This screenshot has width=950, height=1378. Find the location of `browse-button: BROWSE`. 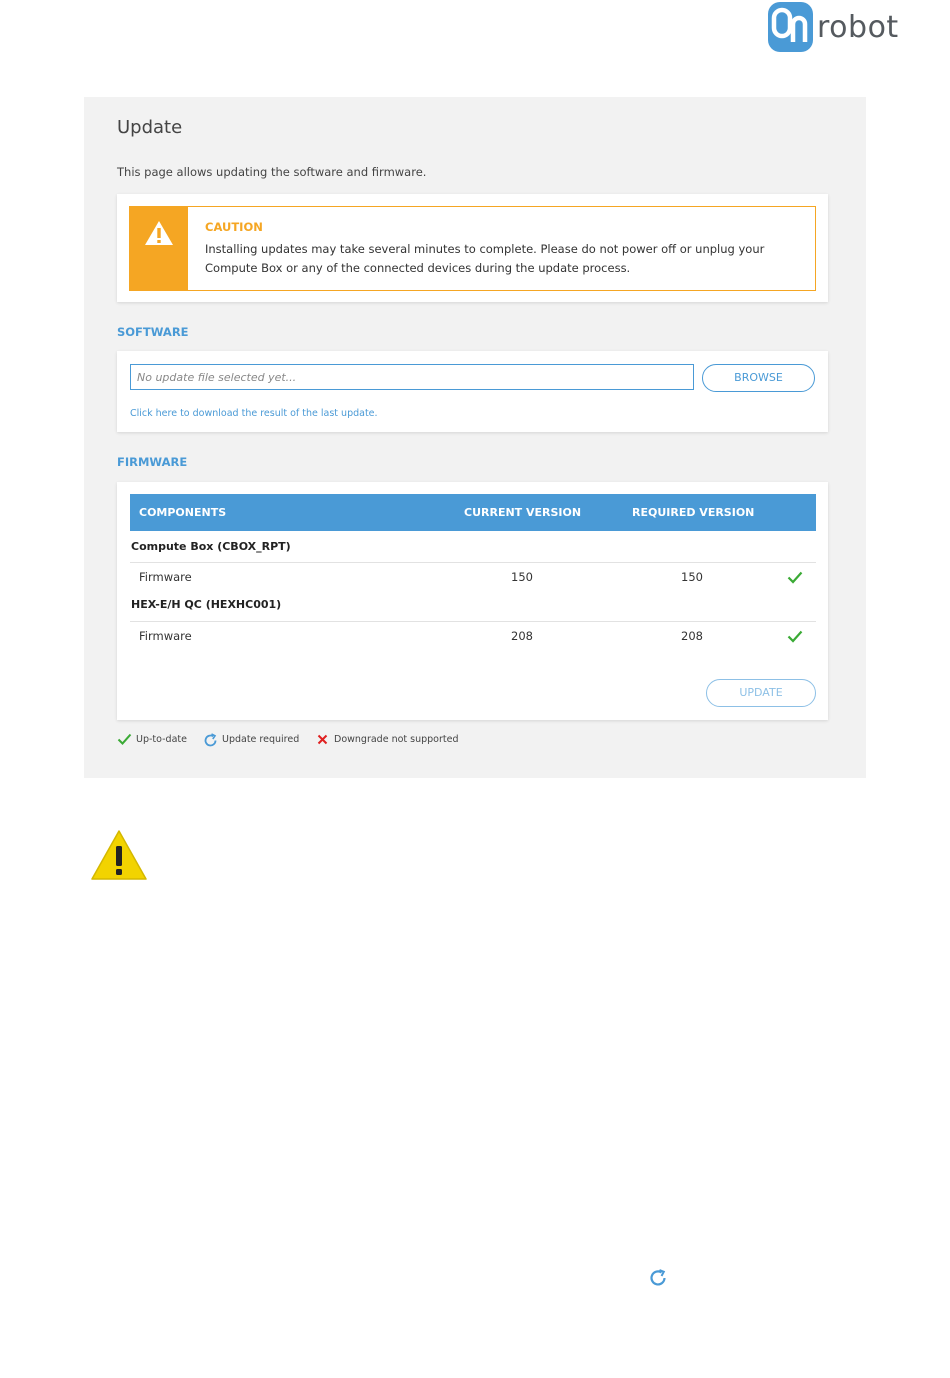

browse-button: BROWSE is located at coordinates (758, 378).